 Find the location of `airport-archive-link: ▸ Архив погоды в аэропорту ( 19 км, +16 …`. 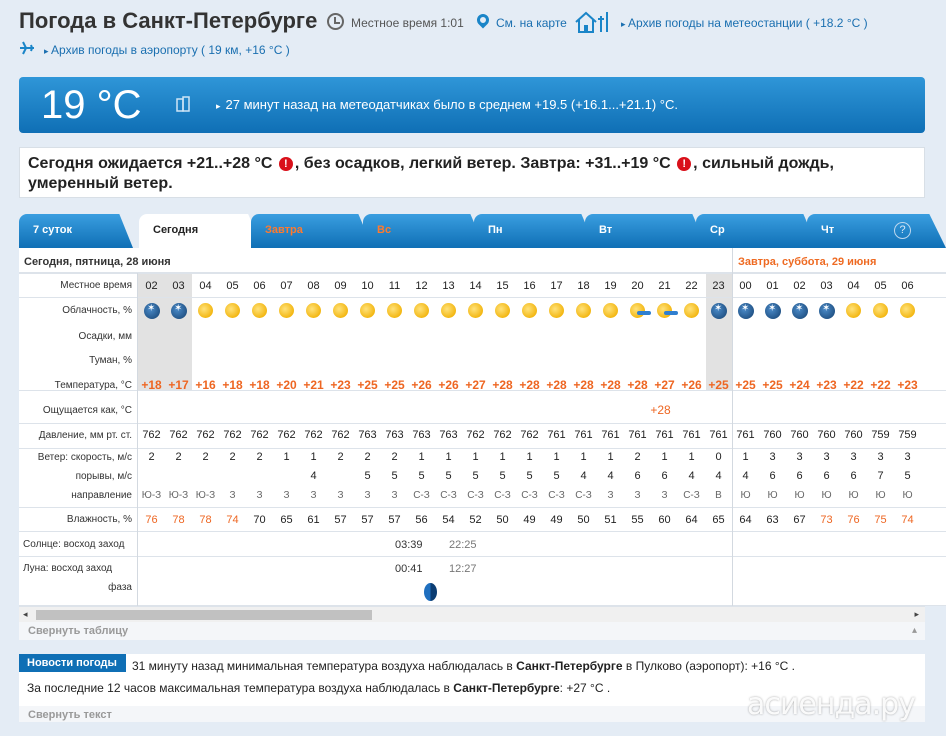

airport-archive-link: ▸ Архив погоды в аэропорту ( 19 км, +16 … is located at coordinates (167, 50).